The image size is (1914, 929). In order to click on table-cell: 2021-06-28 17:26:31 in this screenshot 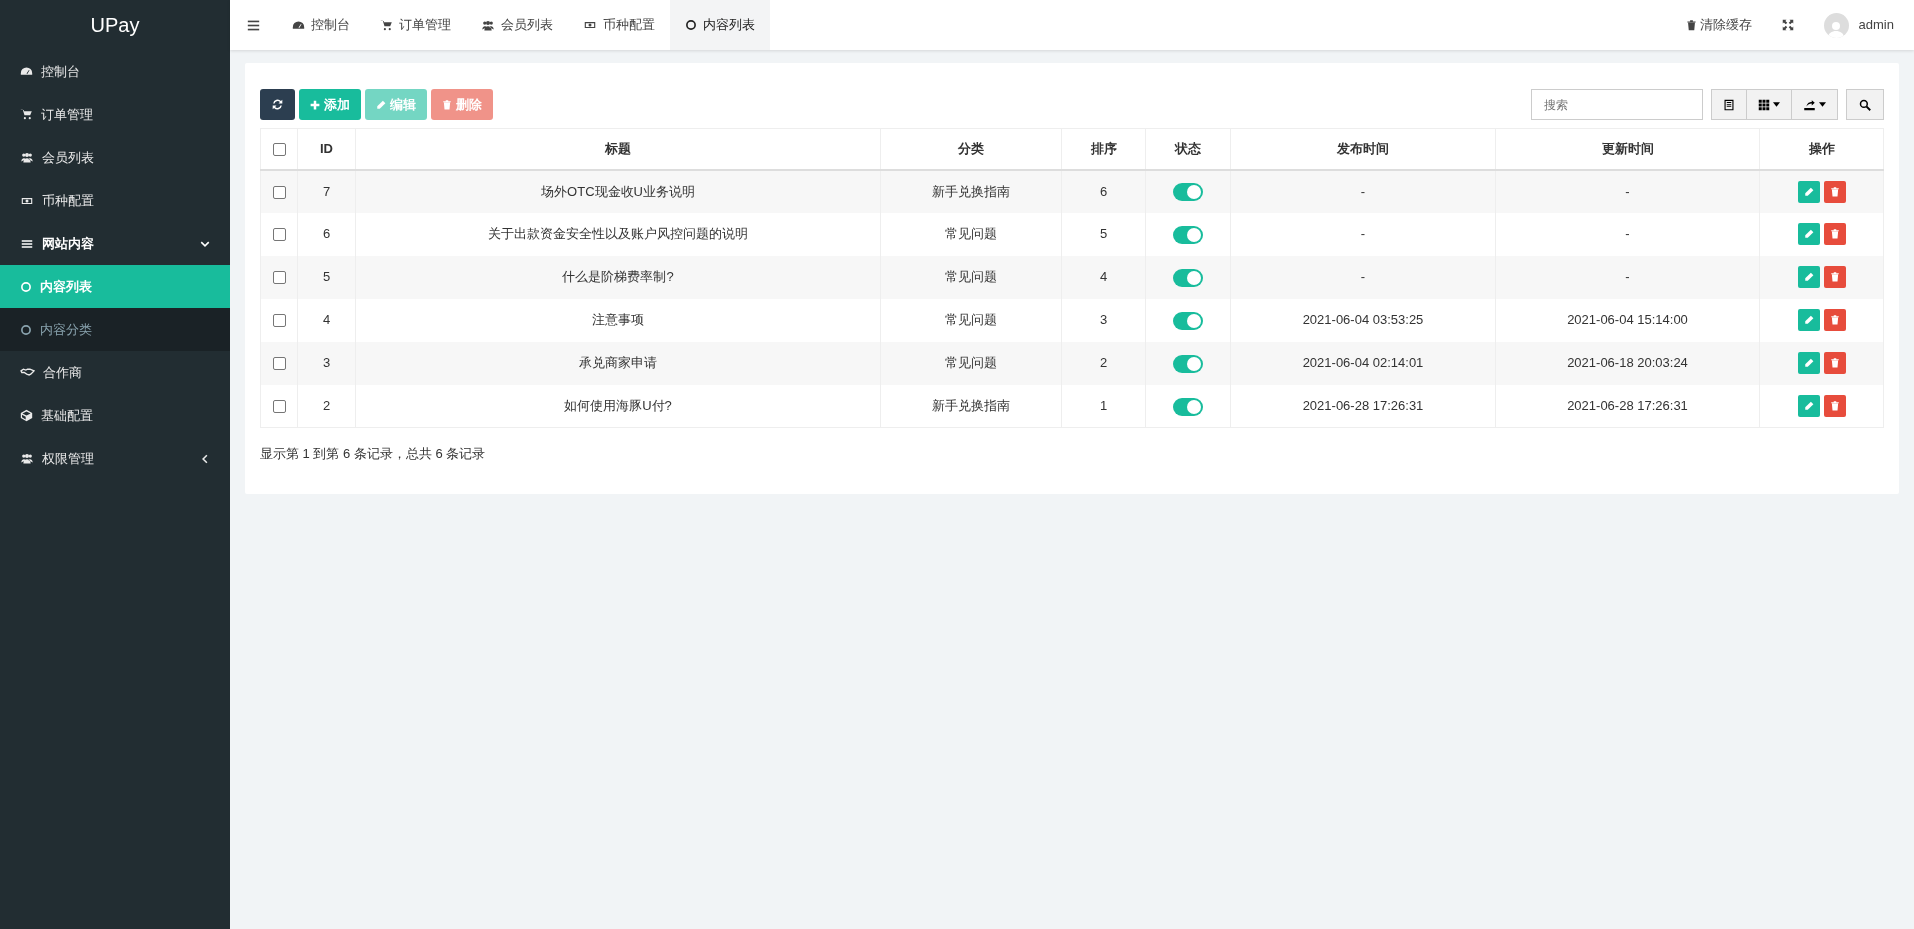, I will do `click(1627, 405)`.